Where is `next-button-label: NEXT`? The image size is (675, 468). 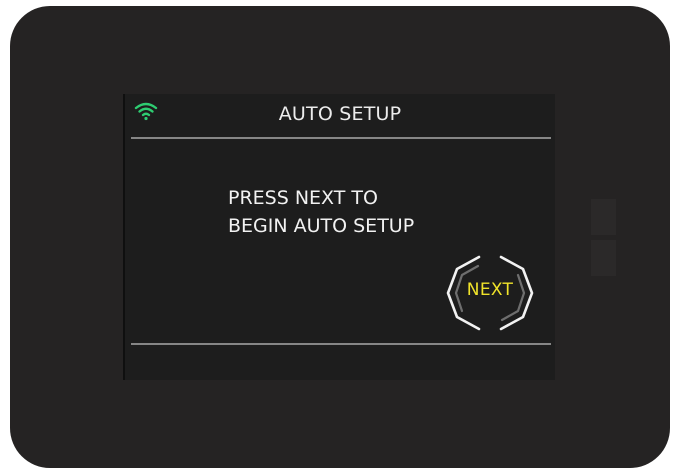
next-button-label: NEXT is located at coordinates (490, 290).